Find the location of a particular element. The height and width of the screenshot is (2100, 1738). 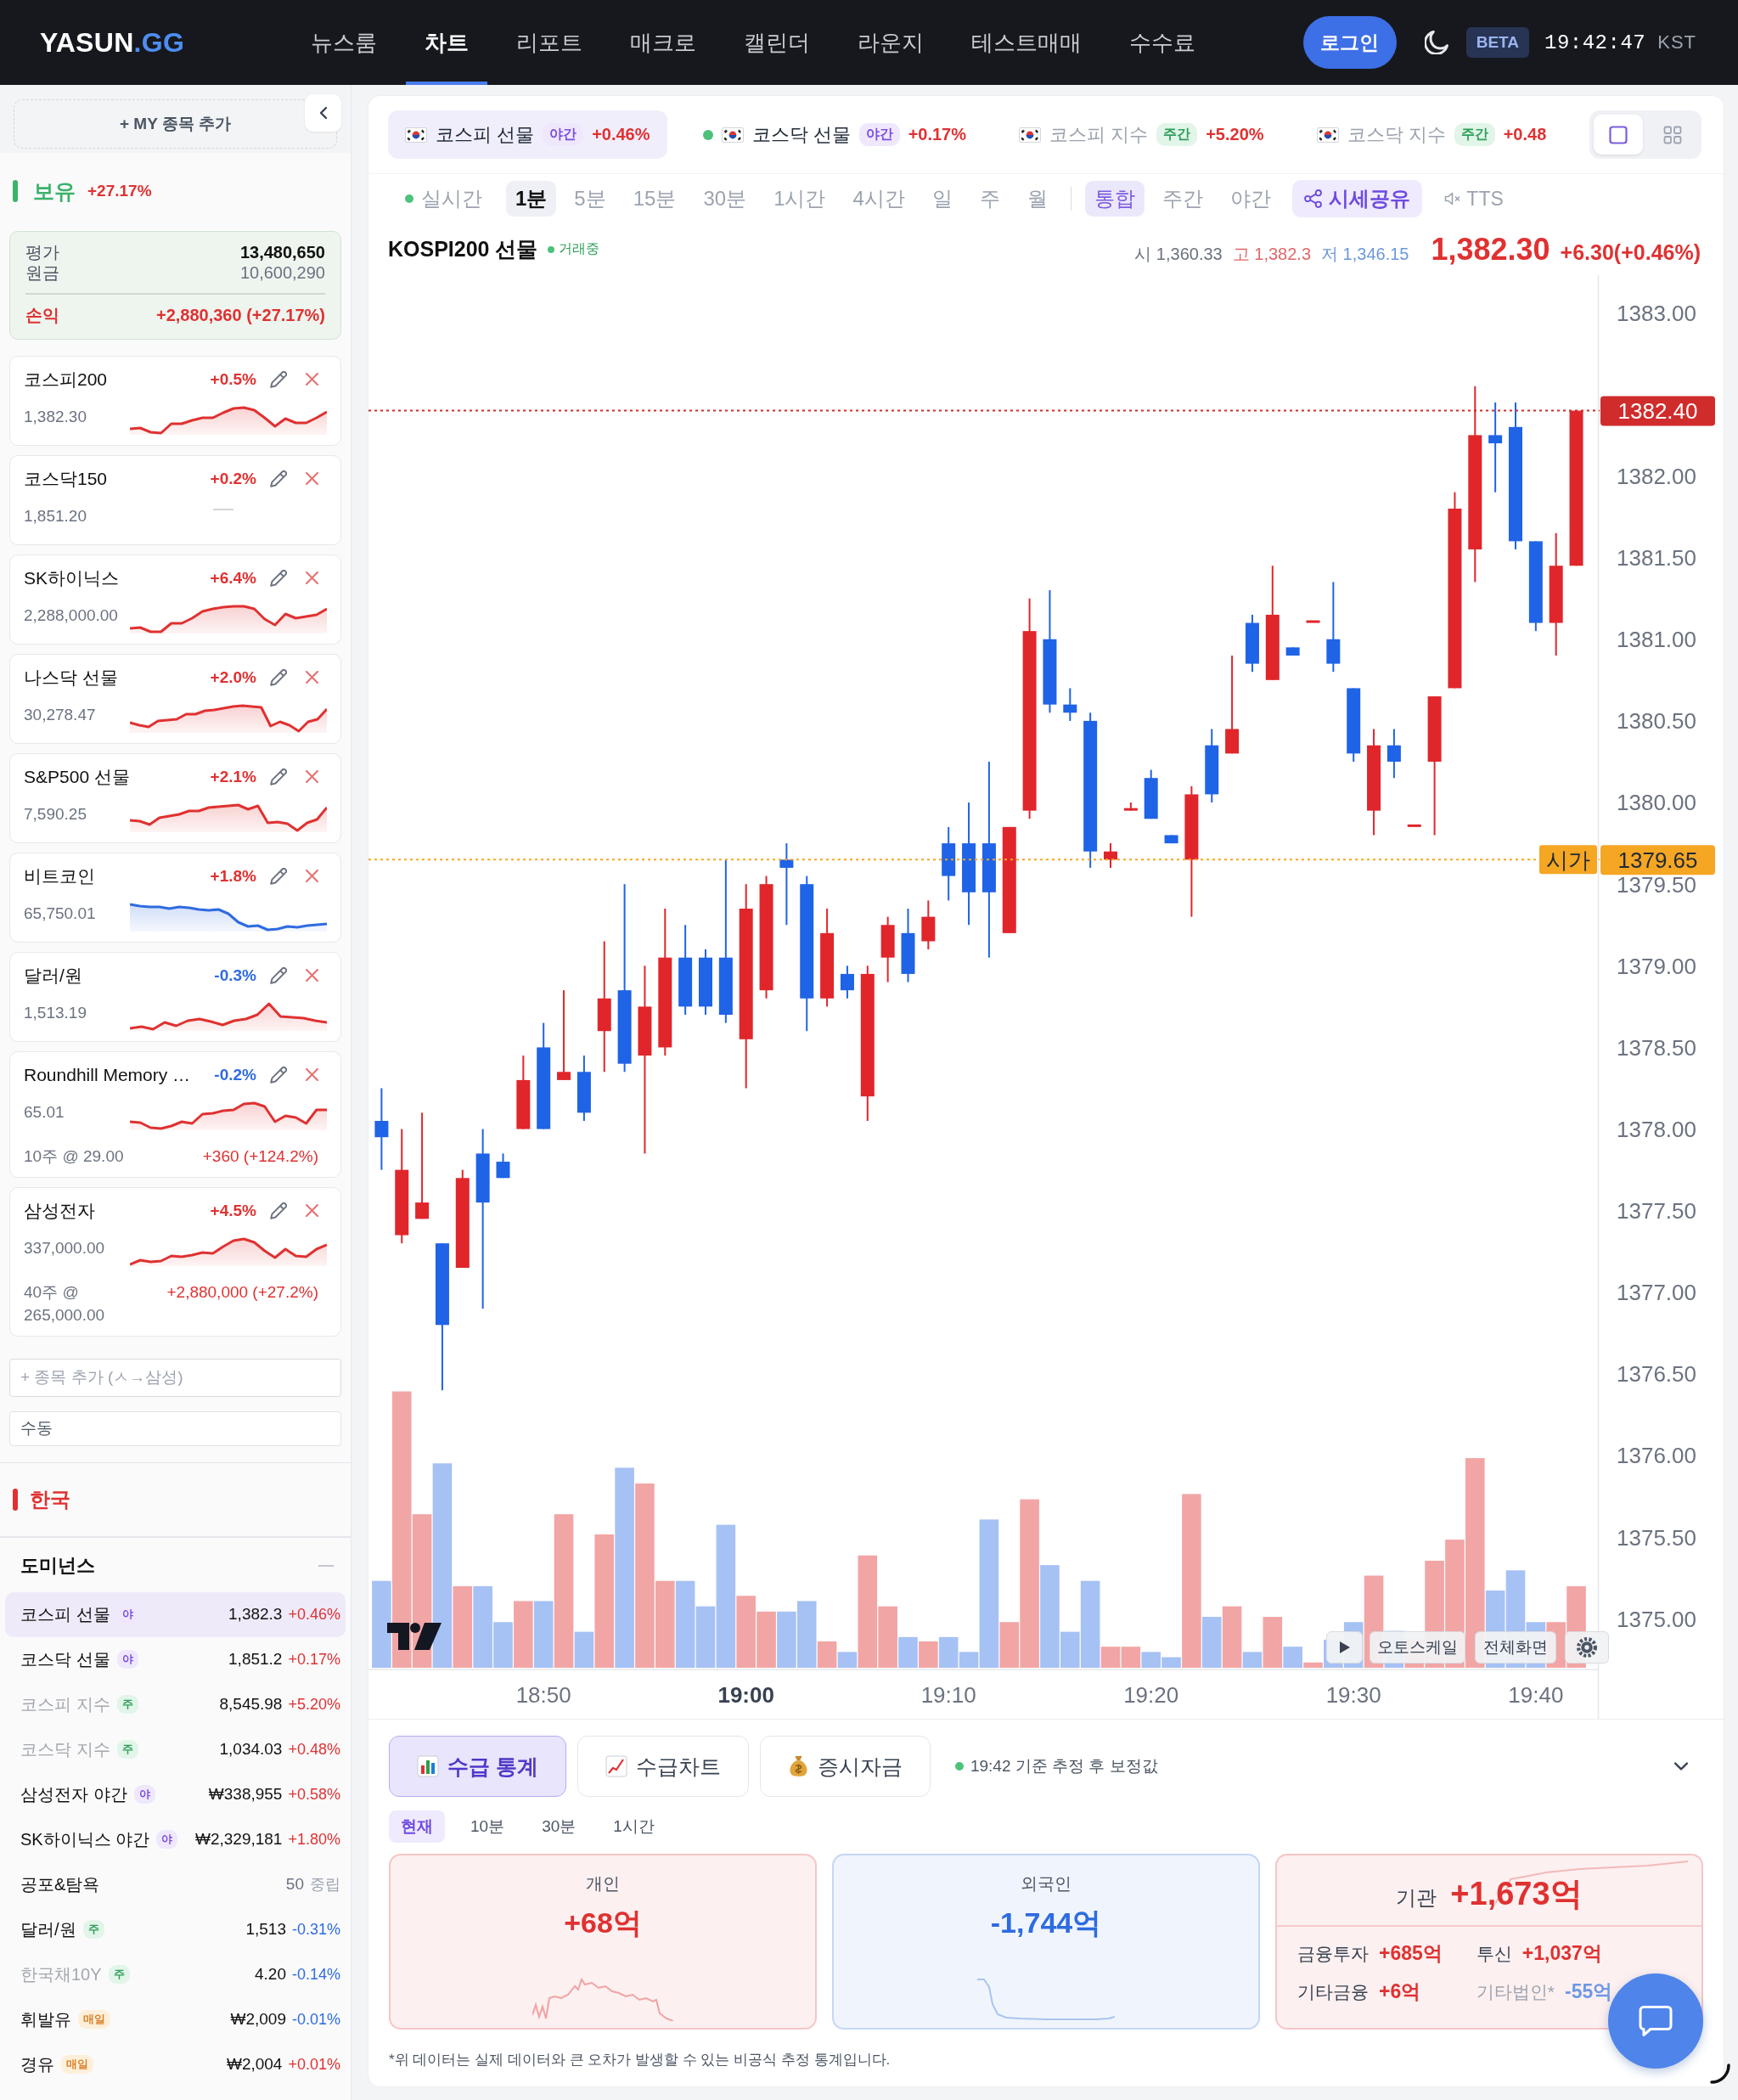

profit-value: +2,880,000 (+27.2%) is located at coordinates (242, 1292).